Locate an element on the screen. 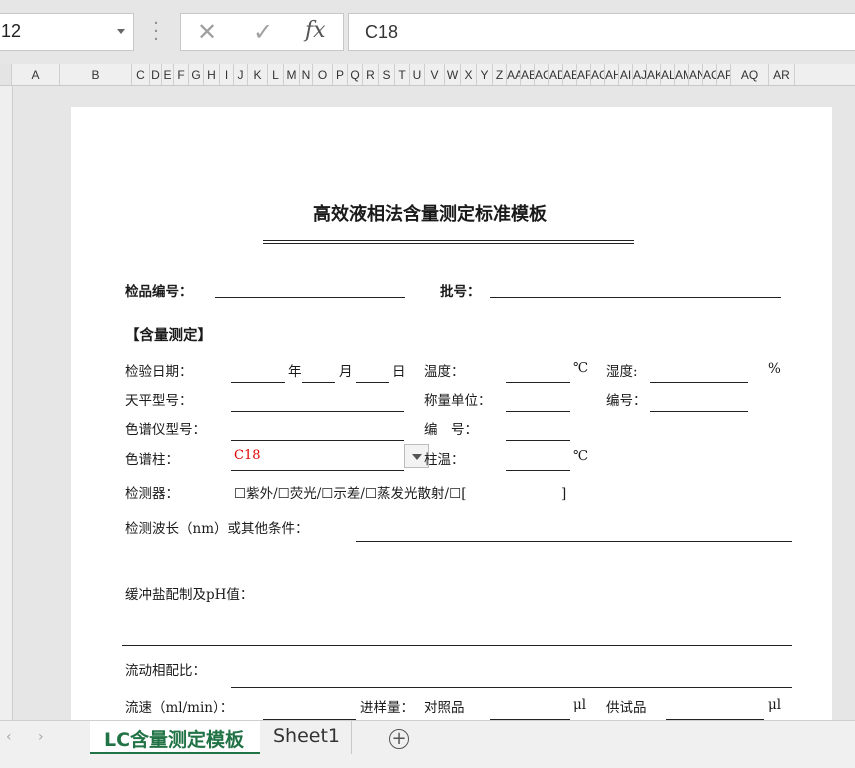  column-header-v: V is located at coordinates (435, 74).